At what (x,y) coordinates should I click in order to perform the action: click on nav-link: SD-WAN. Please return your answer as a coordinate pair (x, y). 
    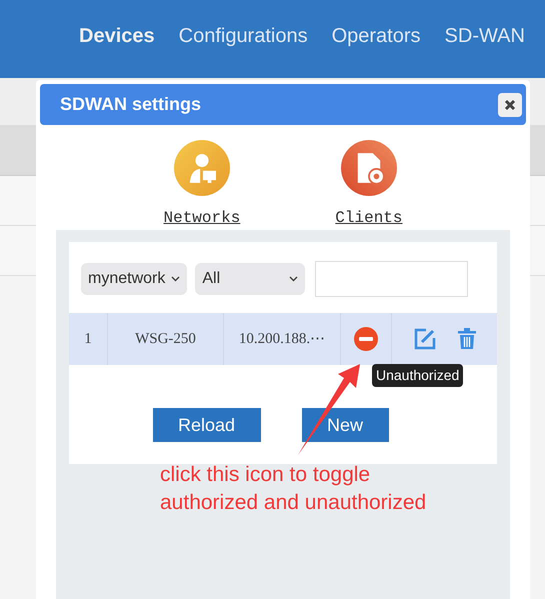
    Looking at the image, I should click on (484, 36).